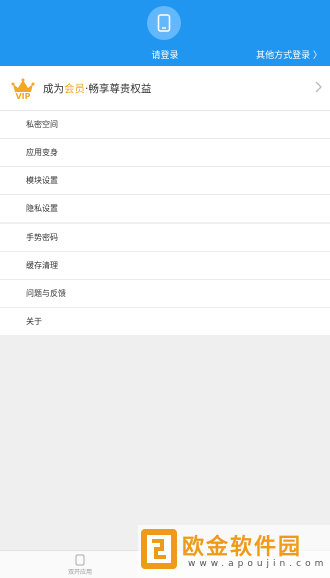 The height and width of the screenshot is (578, 330). Describe the element at coordinates (318, 87) in the screenshot. I see `chevron-right-icon` at that location.